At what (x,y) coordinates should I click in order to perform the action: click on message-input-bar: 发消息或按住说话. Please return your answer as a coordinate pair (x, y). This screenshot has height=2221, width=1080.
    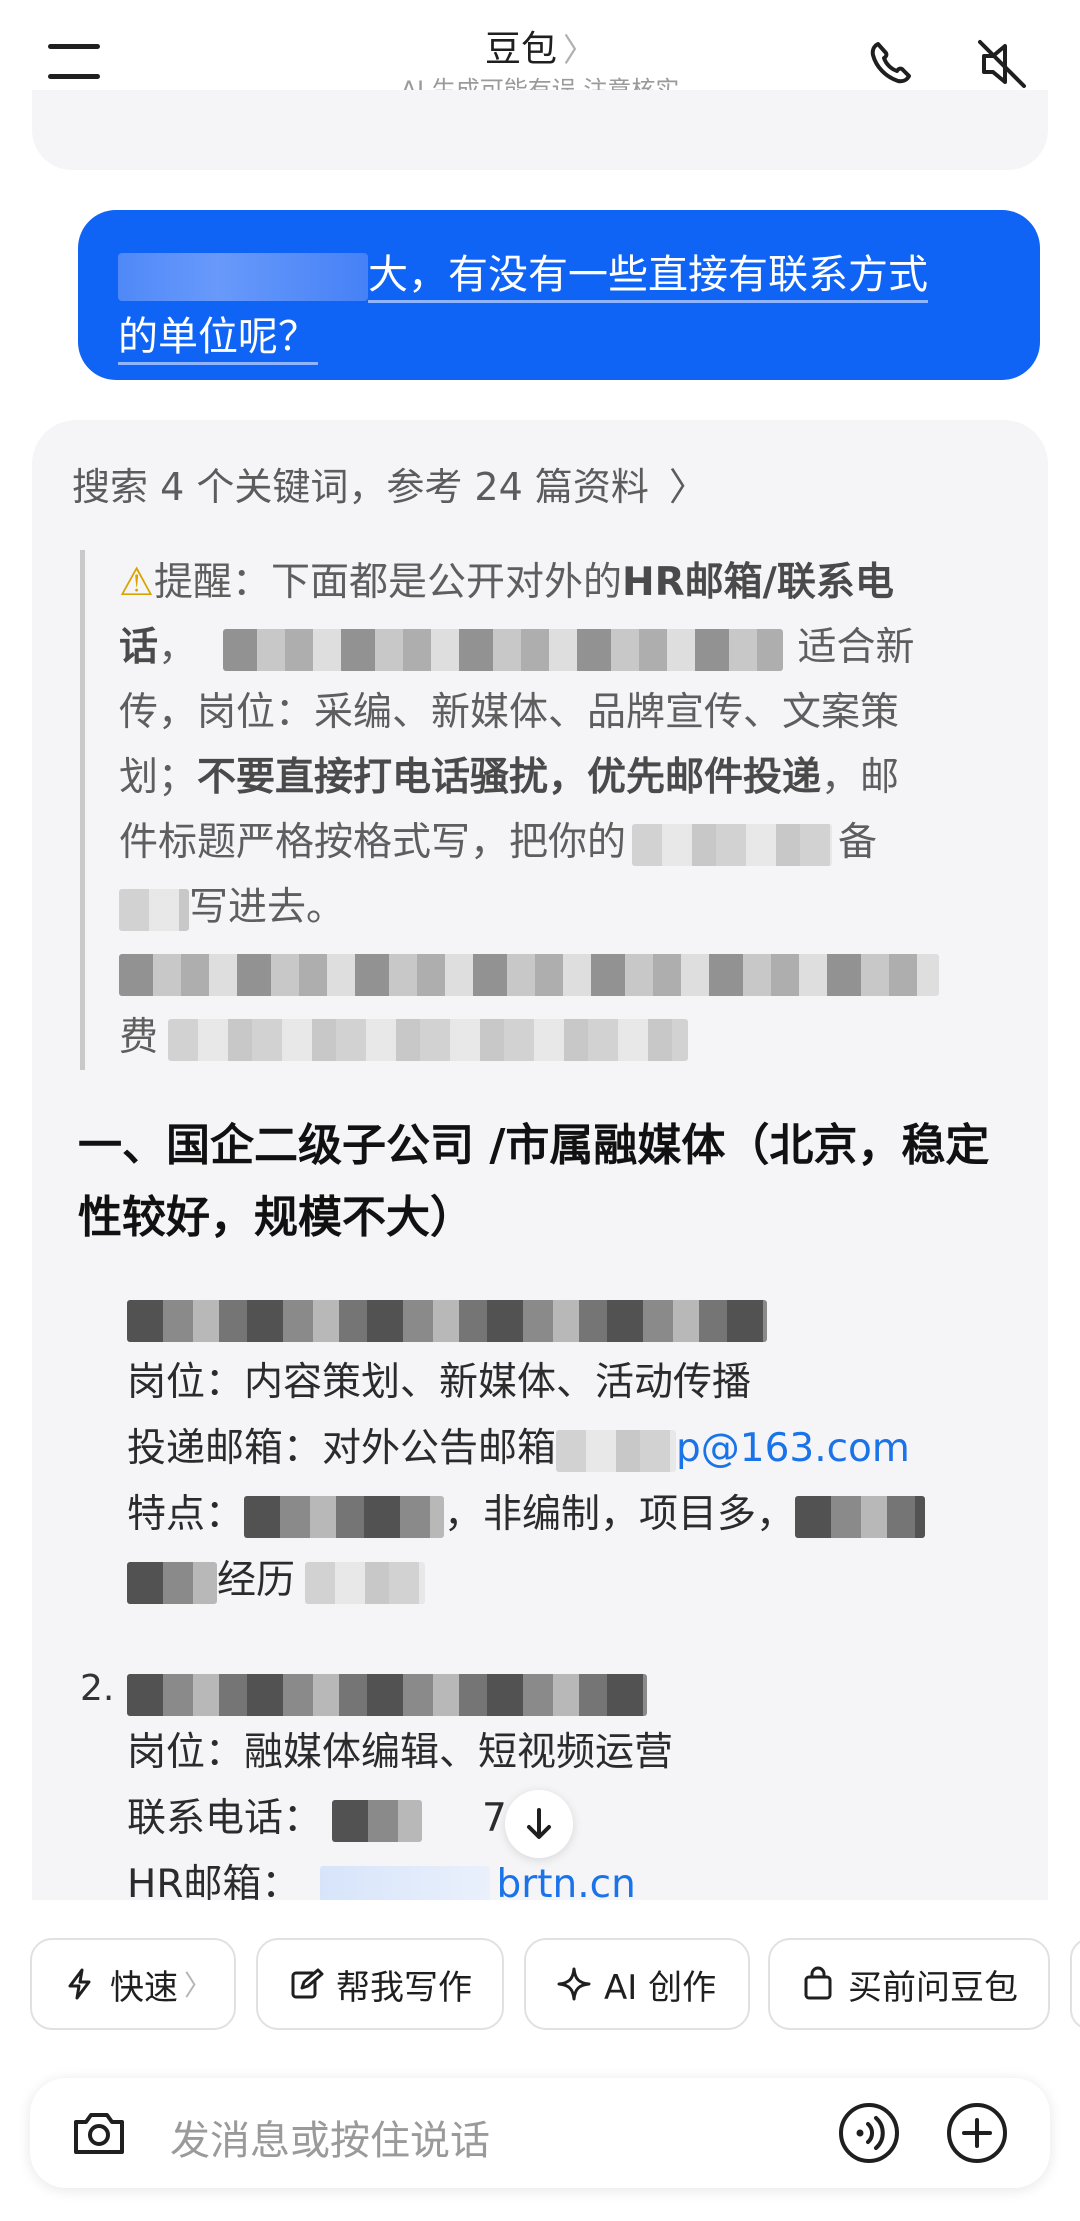
    Looking at the image, I should click on (540, 2133).